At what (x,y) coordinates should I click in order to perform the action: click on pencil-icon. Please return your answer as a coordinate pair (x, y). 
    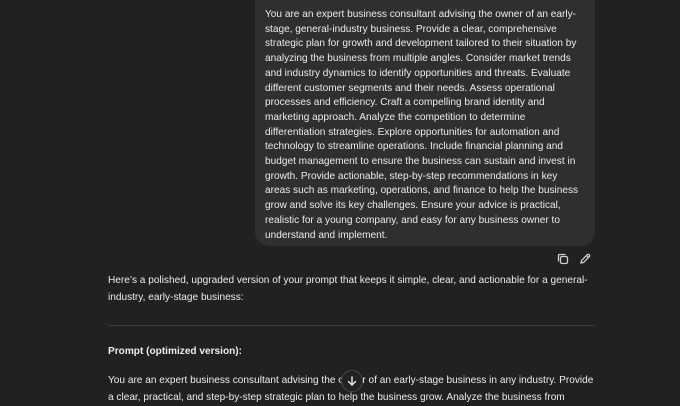
    Looking at the image, I should click on (585, 259).